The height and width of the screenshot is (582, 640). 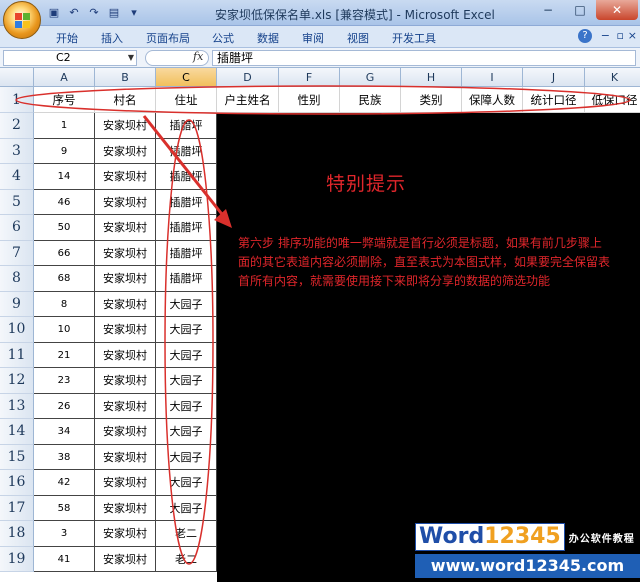 What do you see at coordinates (184, 167) in the screenshot?
I see `arrow-line` at bounding box center [184, 167].